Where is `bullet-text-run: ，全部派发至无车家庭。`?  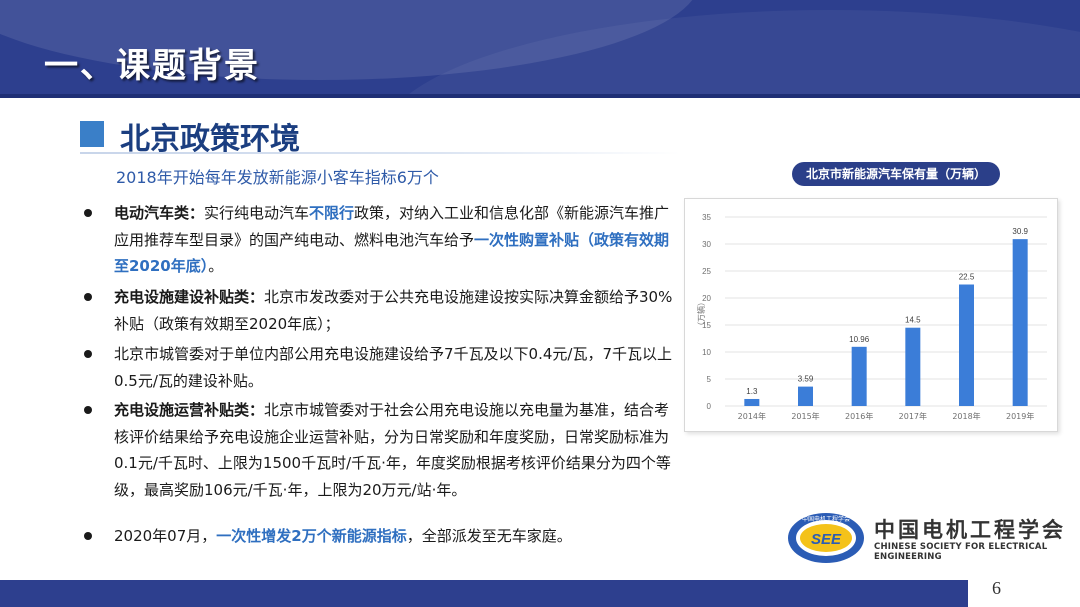
bullet-text-run: ，全部派发至无车家庭。 is located at coordinates (489, 536).